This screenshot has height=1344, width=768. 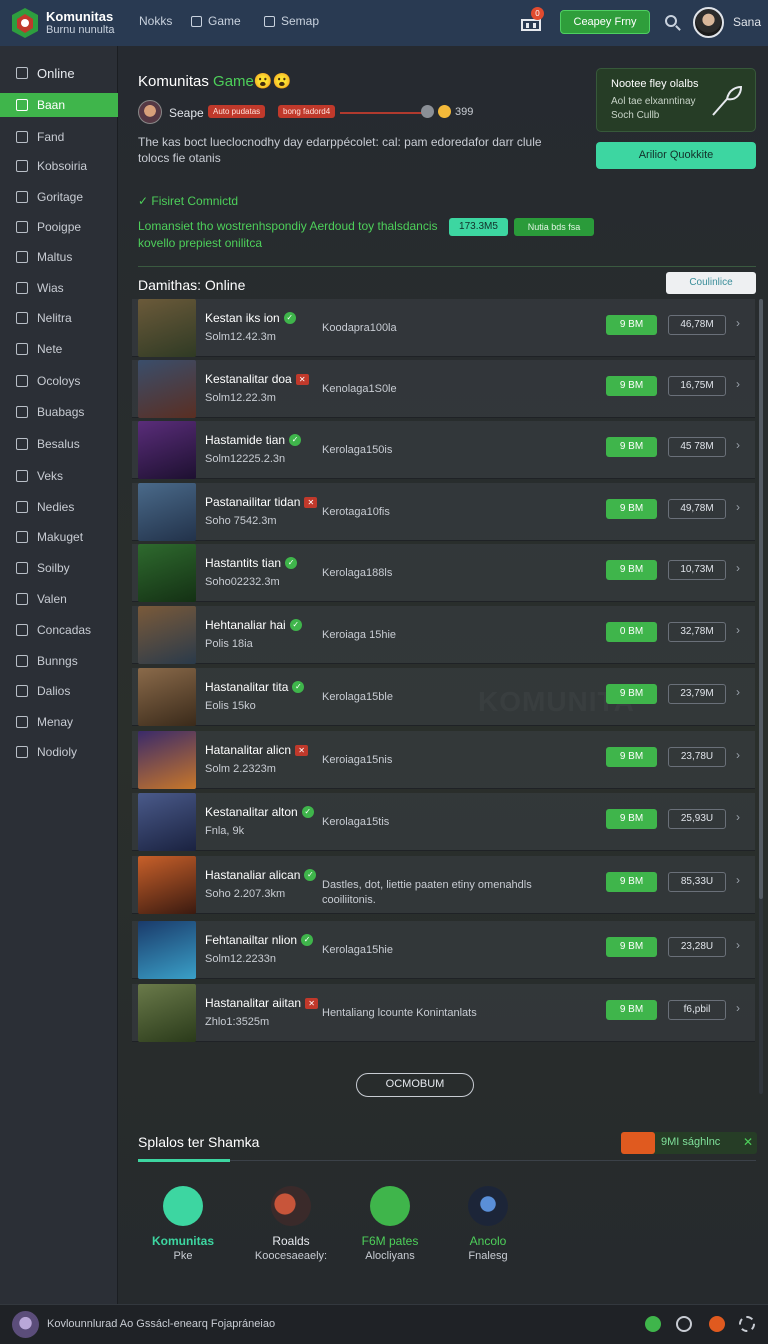 I want to click on sidebar-item-fand: Fand, so click(x=59, y=137).